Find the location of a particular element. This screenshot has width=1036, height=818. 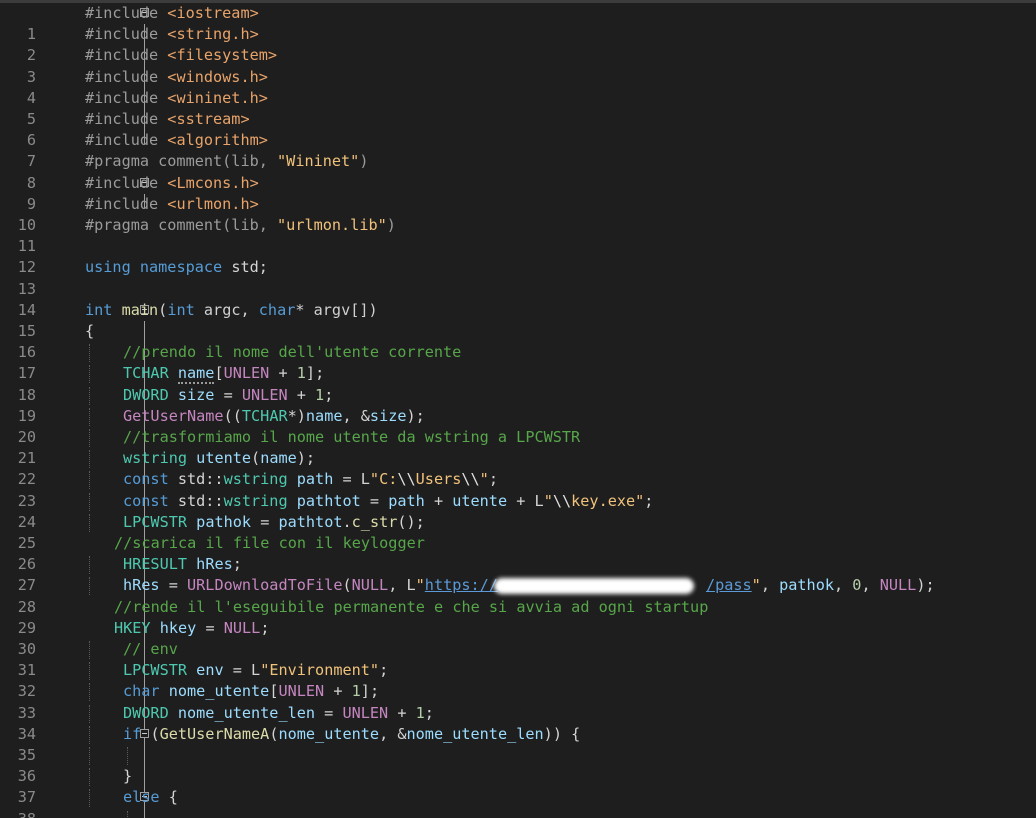

code-line-32: 32 LPCWSTR env = L"Environment"; is located at coordinates (518, 680).